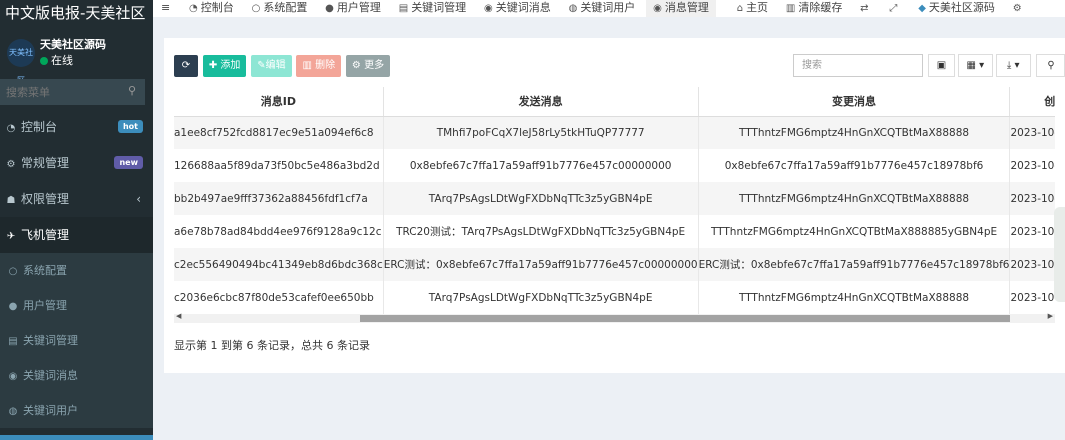 The image size is (1065, 440). I want to click on column-header-changed-message: 变更消息, so click(854, 102).